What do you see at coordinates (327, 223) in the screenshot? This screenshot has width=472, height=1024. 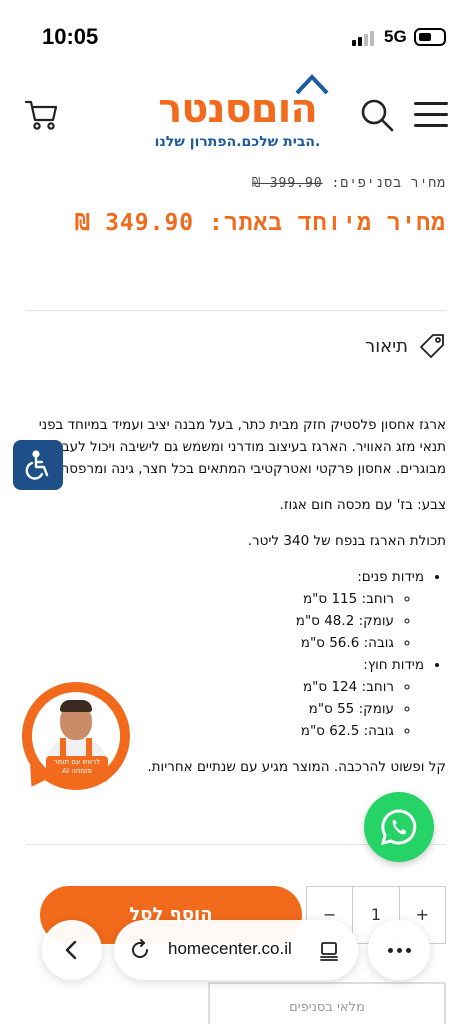 I see `site-price-label: מחיר מיוחד באתר:` at bounding box center [327, 223].